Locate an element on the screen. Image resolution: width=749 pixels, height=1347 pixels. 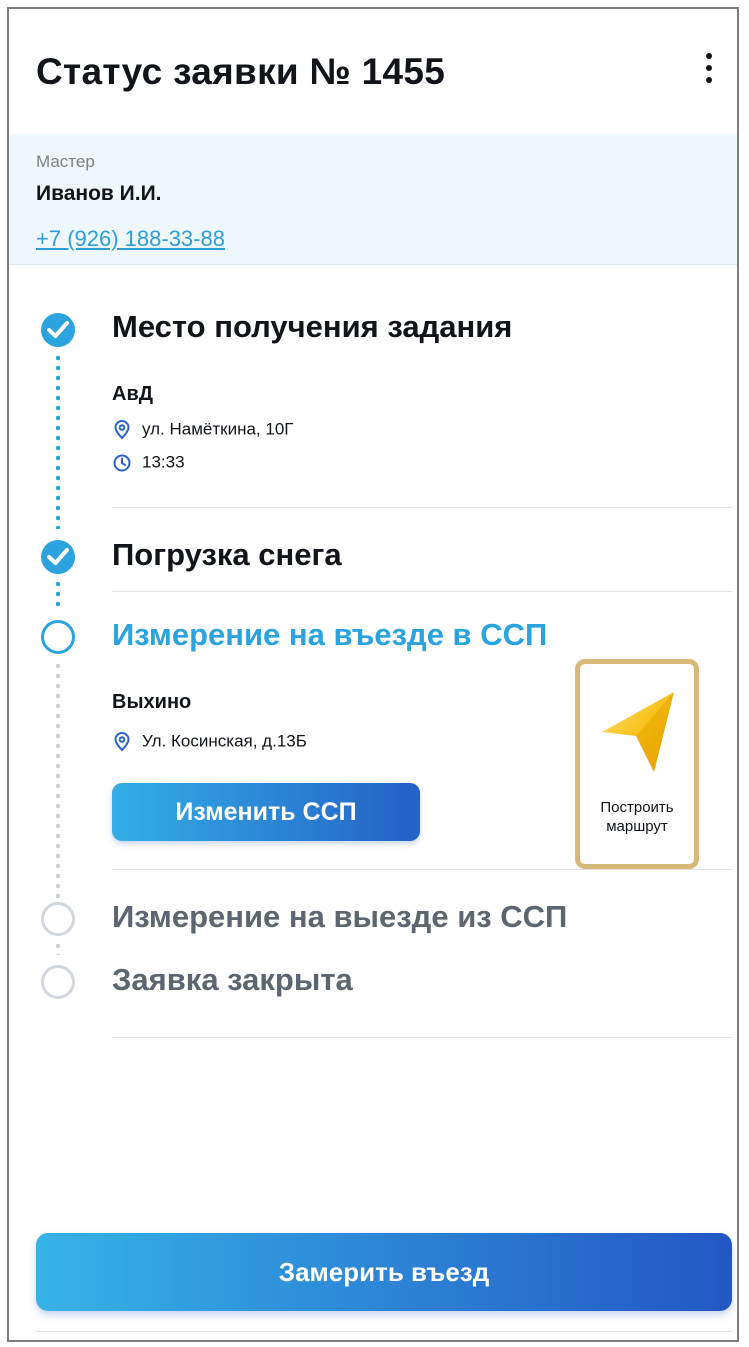
step-time: 13:33 is located at coordinates (163, 462).